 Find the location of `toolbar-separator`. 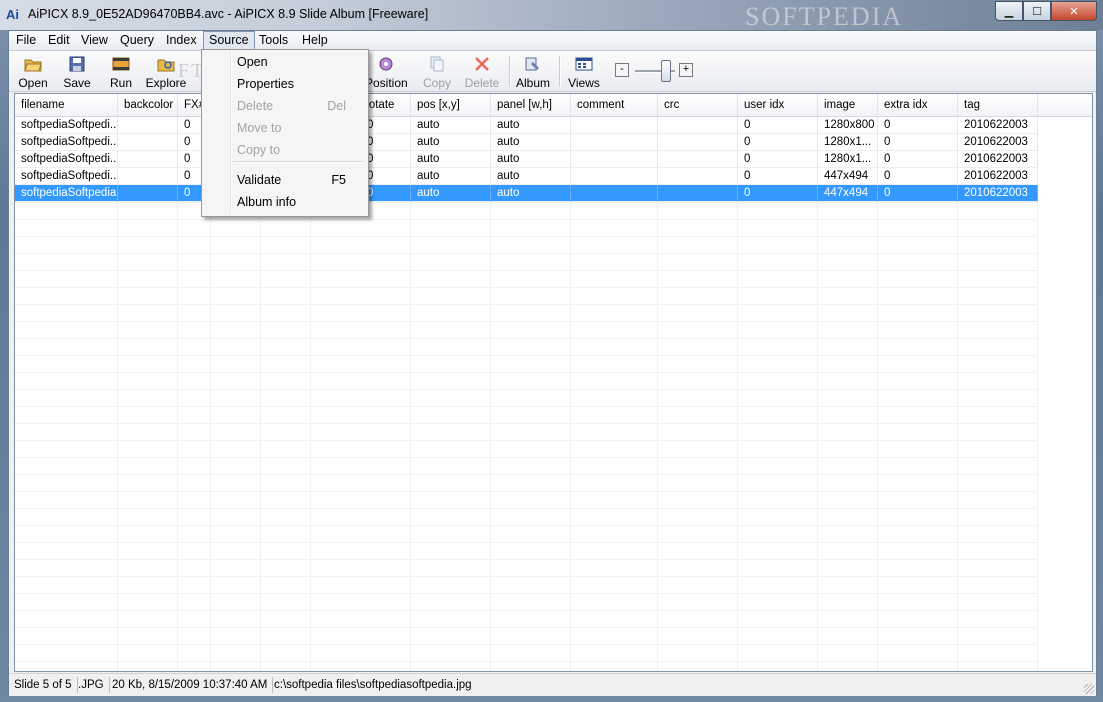

toolbar-separator is located at coordinates (510, 71).